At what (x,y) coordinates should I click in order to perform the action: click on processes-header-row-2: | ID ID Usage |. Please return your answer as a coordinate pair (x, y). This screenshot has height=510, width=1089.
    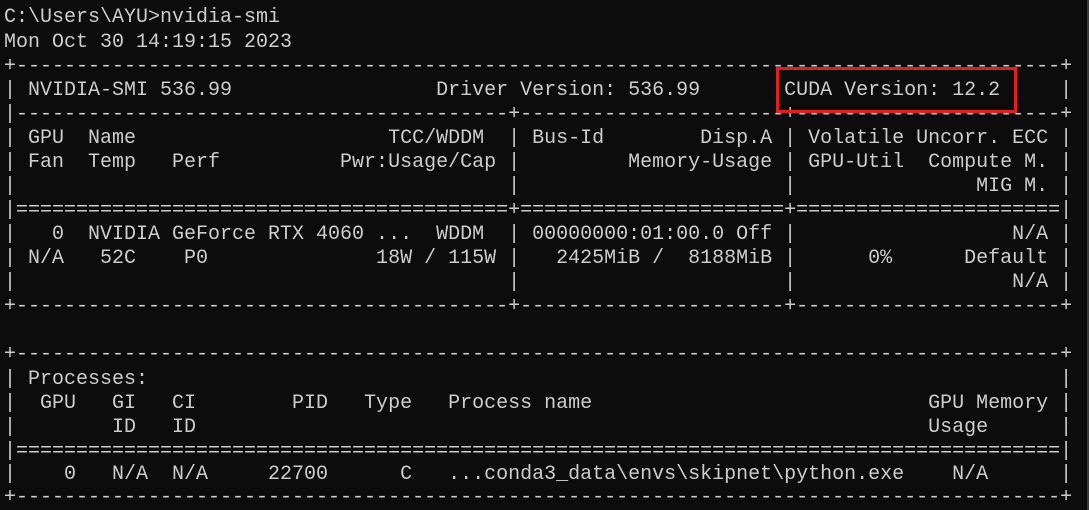
    Looking at the image, I should click on (538, 427).